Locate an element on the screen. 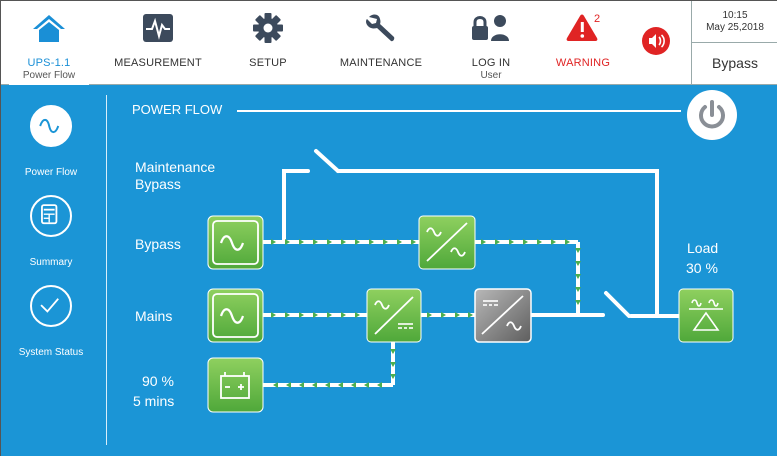 This screenshot has height=456, width=777. nav-measurement-label: MEASUREMENT is located at coordinates (158, 63).